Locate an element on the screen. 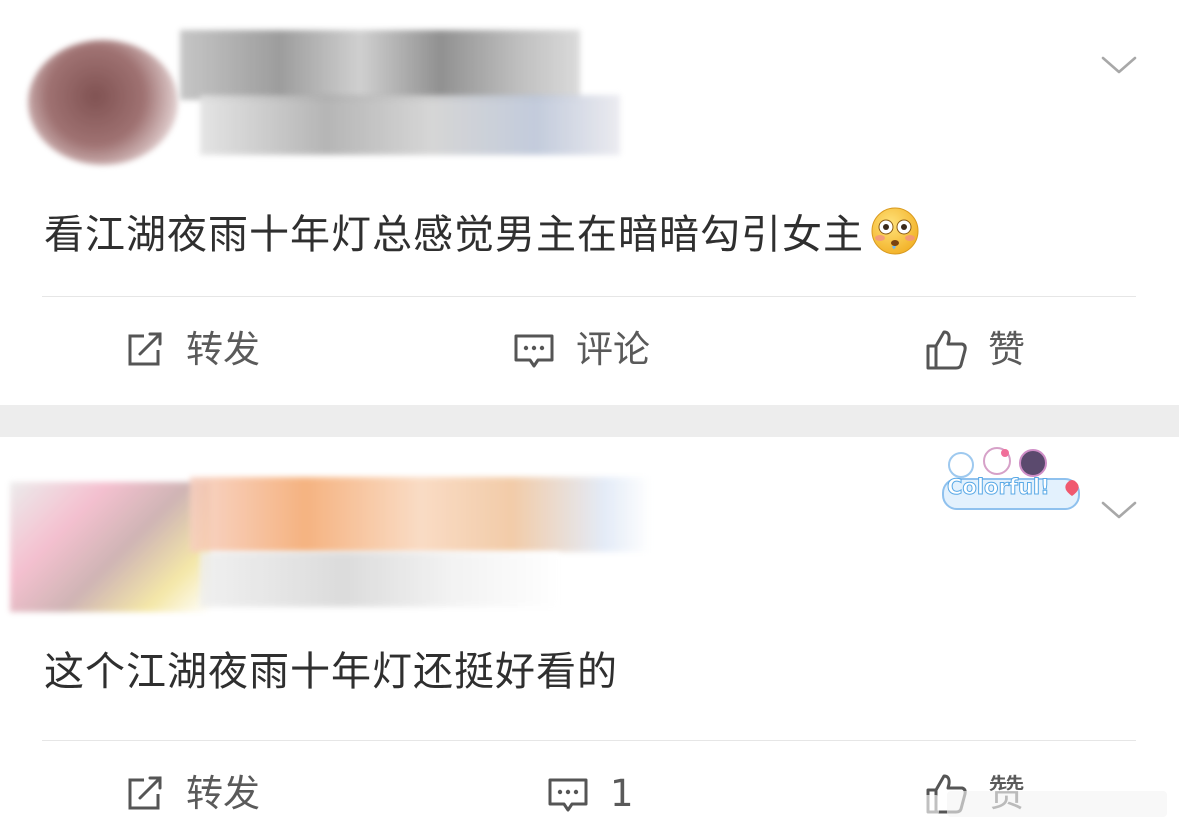 This screenshot has width=1179, height=833. colorful-badge: Colorful! is located at coordinates (1011, 478).